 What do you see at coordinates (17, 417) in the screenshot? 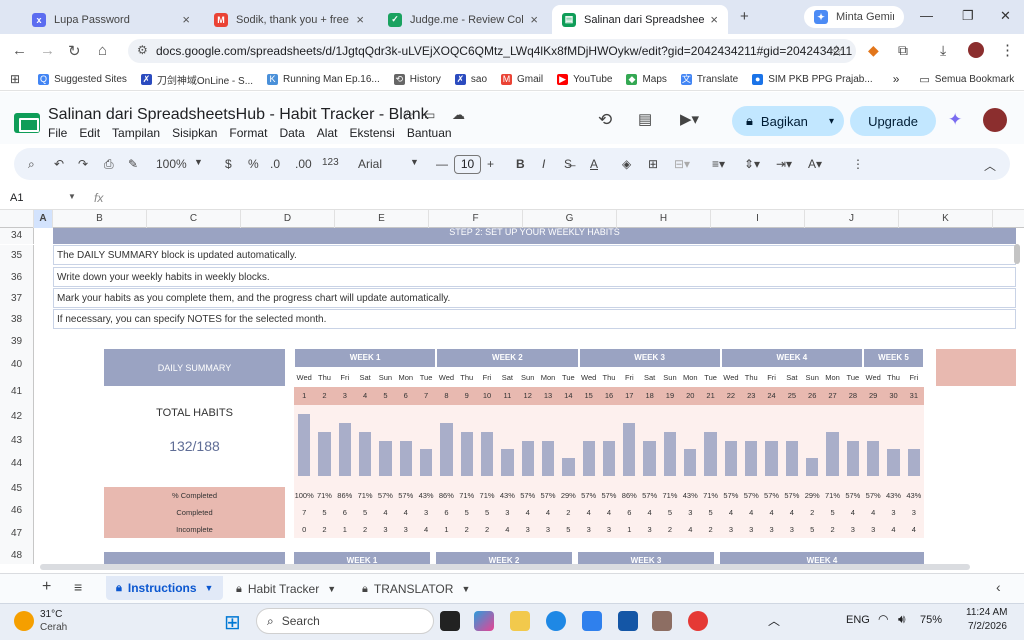
I see `row-header: 42` at bounding box center [17, 417].